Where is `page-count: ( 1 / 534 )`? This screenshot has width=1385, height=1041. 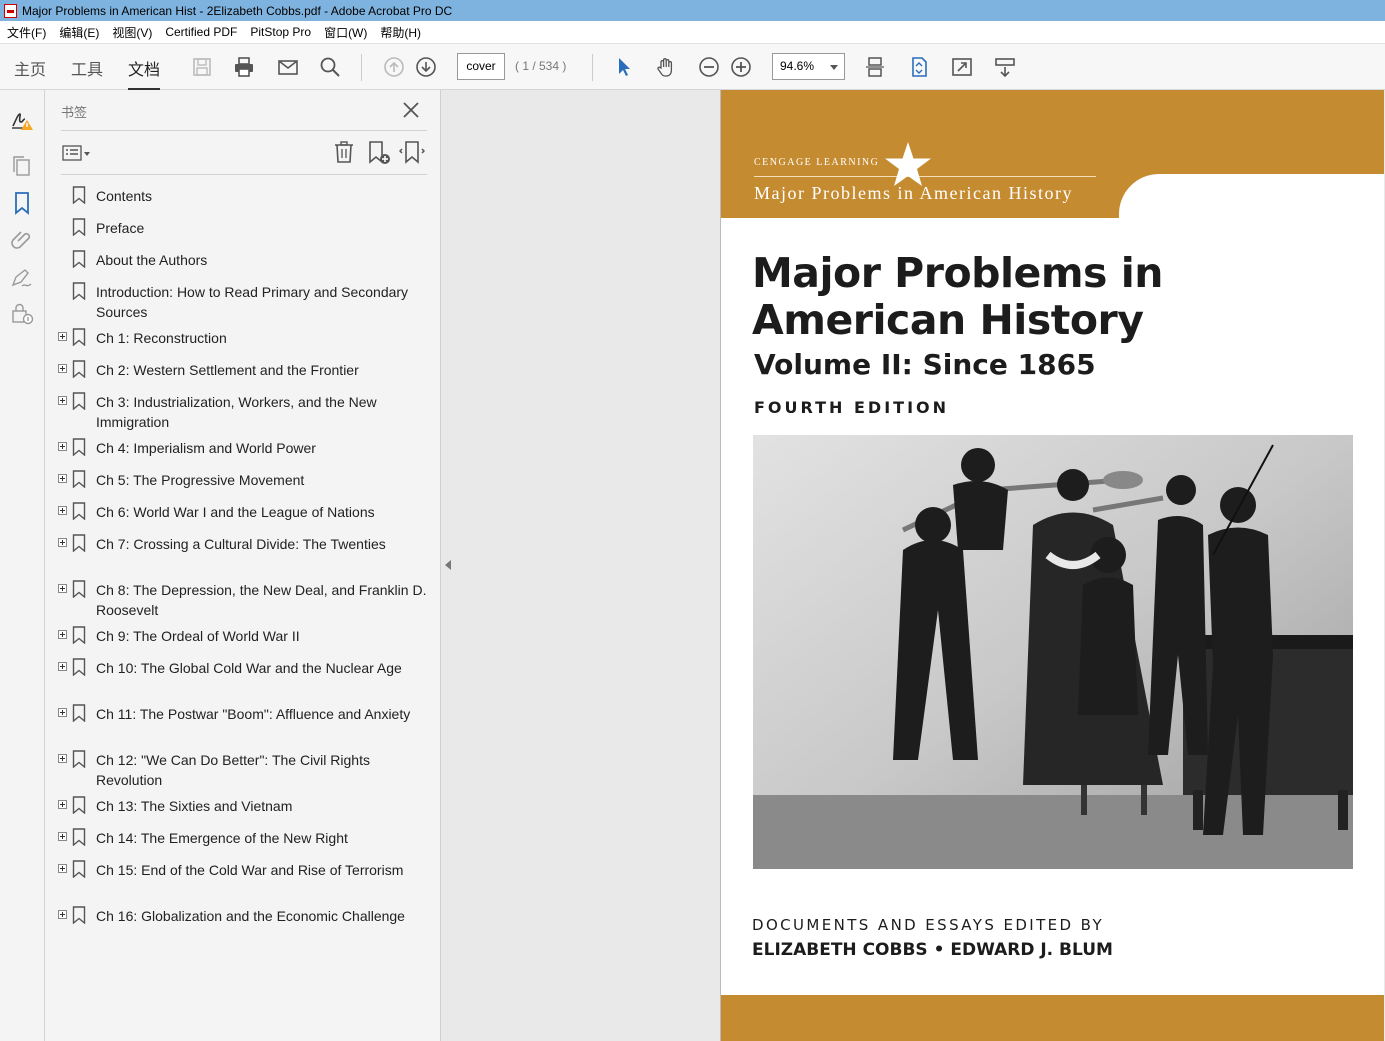 page-count: ( 1 / 534 ) is located at coordinates (541, 66).